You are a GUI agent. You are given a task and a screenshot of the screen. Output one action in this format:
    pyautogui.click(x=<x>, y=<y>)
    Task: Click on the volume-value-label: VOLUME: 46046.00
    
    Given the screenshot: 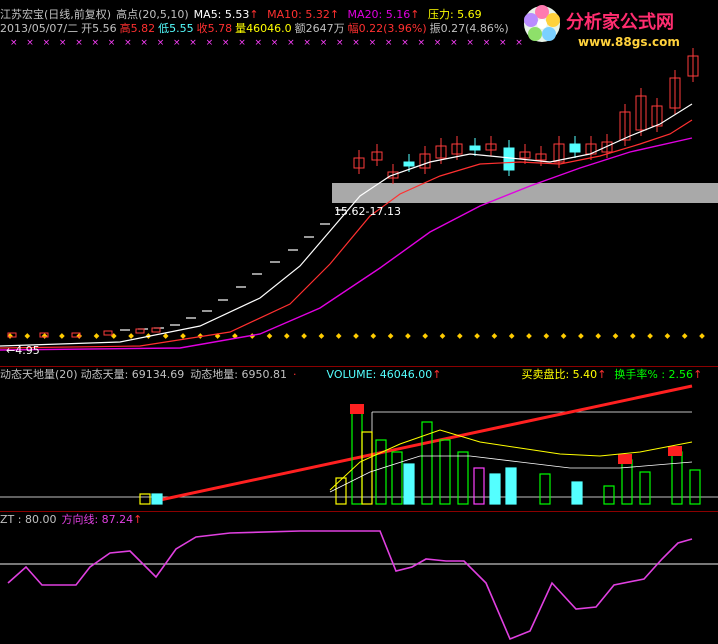 What is the action you would take?
    pyautogui.click(x=379, y=374)
    